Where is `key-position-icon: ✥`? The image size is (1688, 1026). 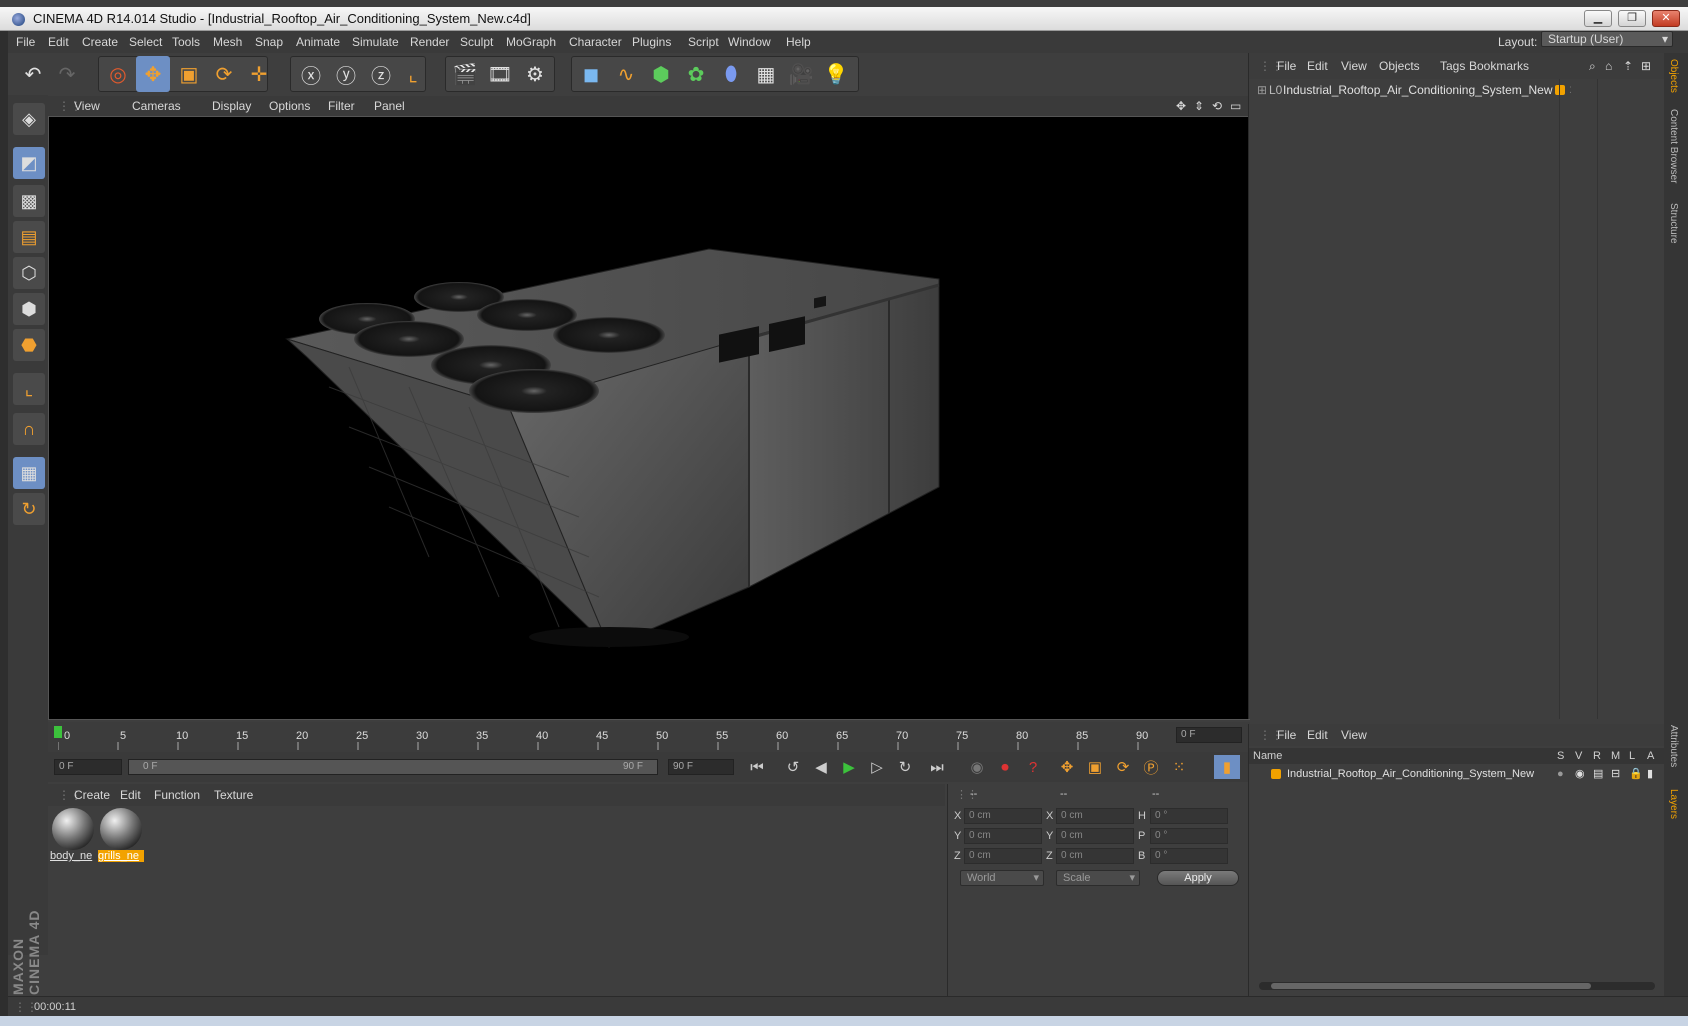 key-position-icon: ✥ is located at coordinates (1067, 767).